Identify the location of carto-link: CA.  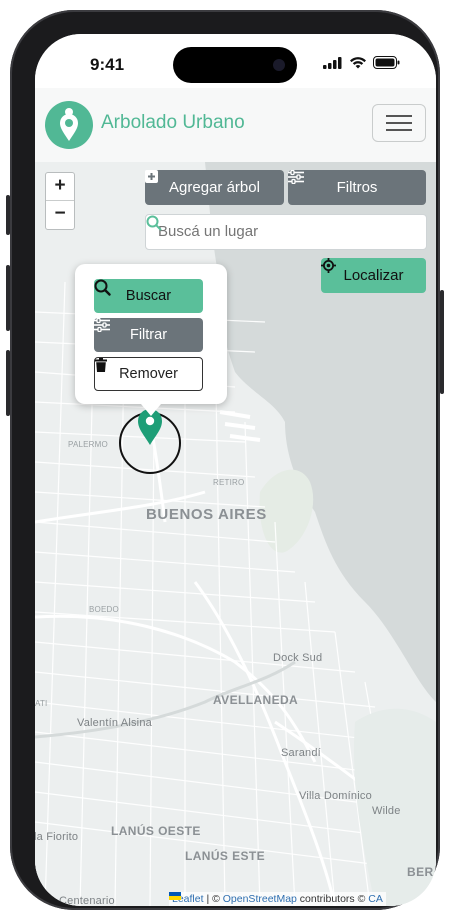
(375, 899).